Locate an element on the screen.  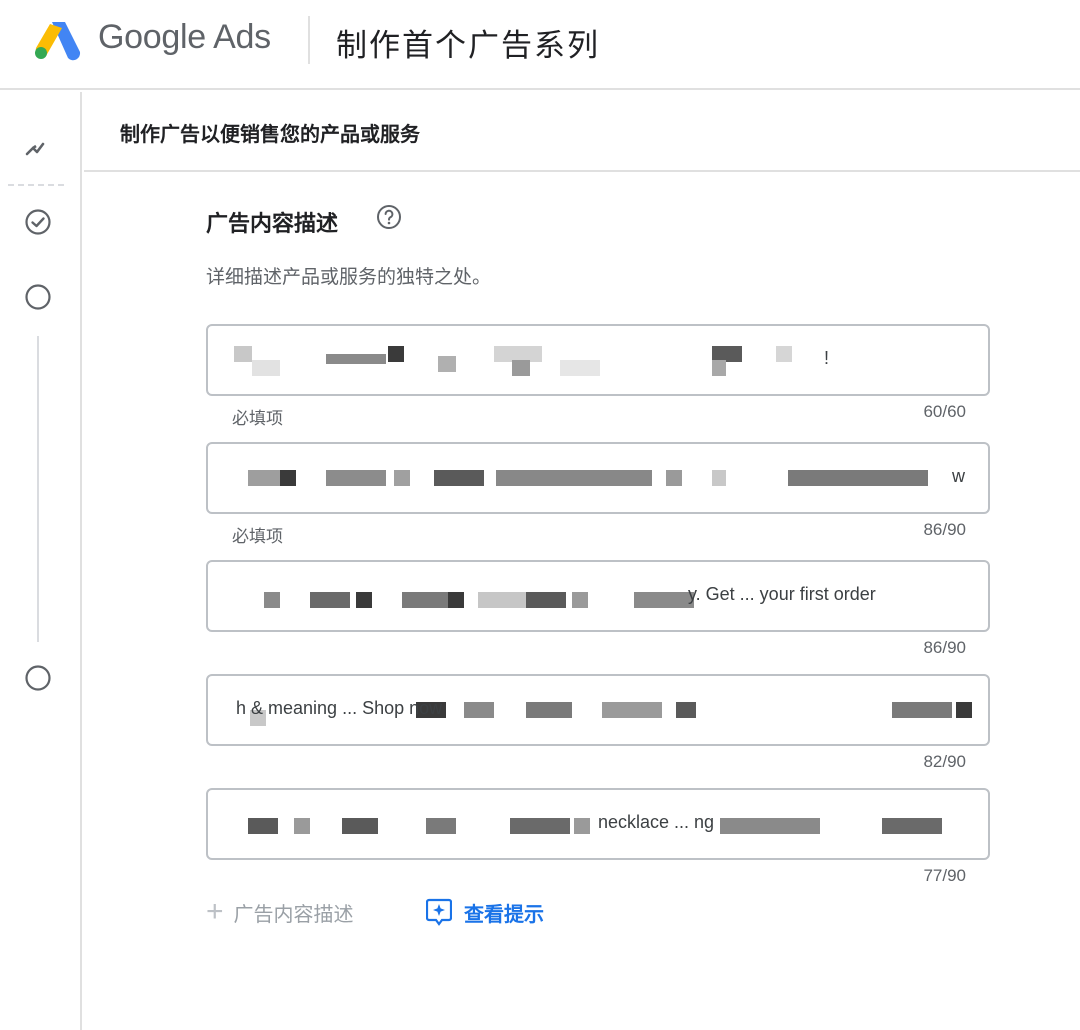
google-ads-logo-icon is located at coordinates (58, 41).